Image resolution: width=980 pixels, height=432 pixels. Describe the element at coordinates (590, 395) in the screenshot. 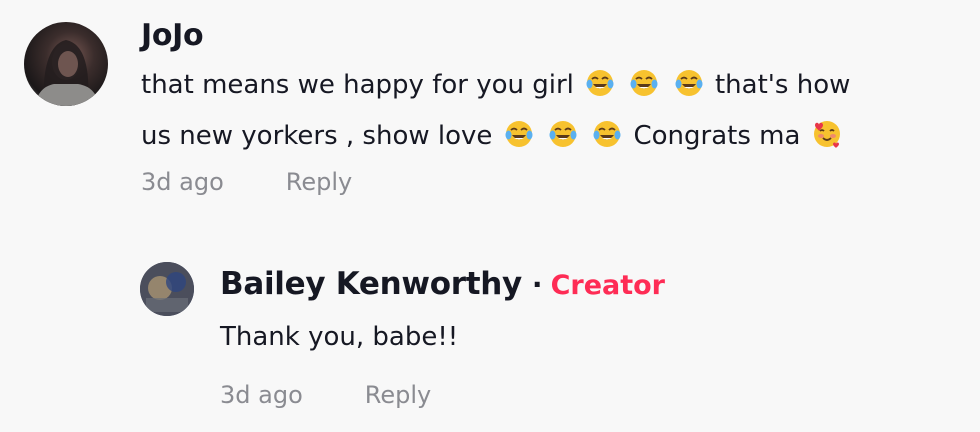

I see `reply-meta: 3d ago Reply` at that location.